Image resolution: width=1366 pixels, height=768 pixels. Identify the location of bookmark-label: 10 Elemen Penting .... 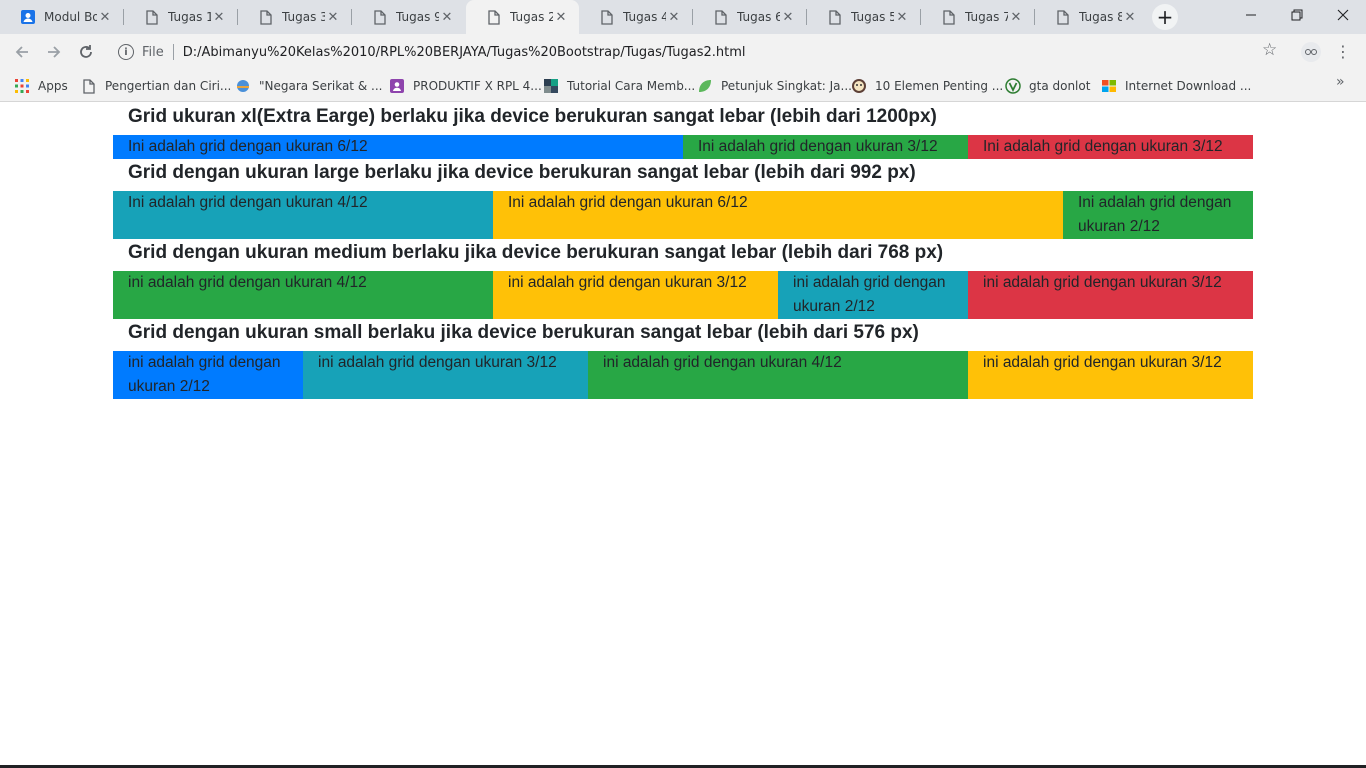
(939, 86).